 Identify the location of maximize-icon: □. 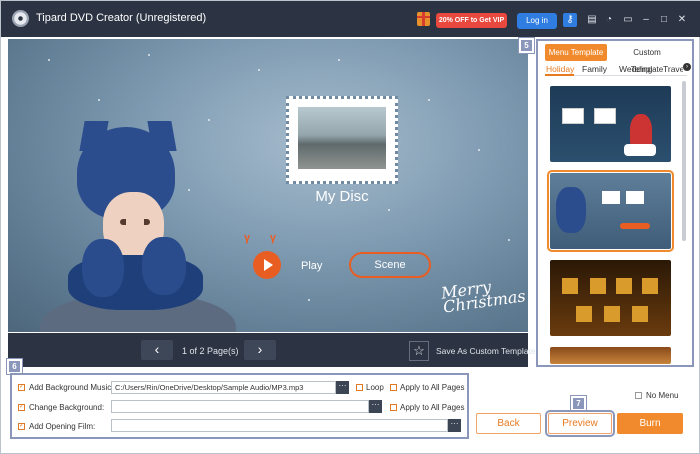
(664, 20).